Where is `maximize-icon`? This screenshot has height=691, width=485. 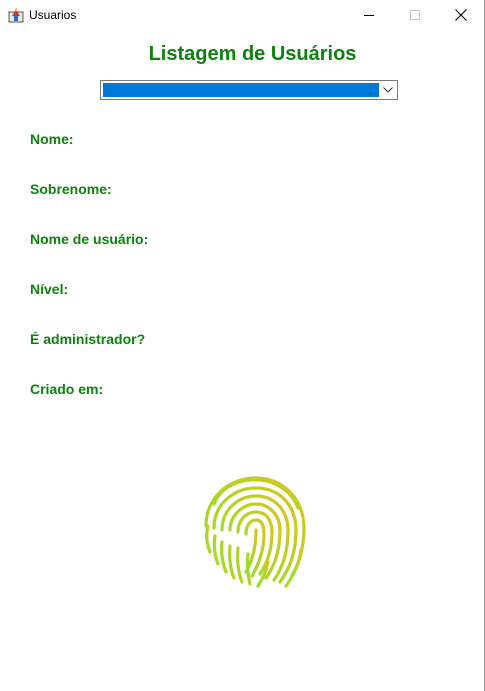 maximize-icon is located at coordinates (415, 15).